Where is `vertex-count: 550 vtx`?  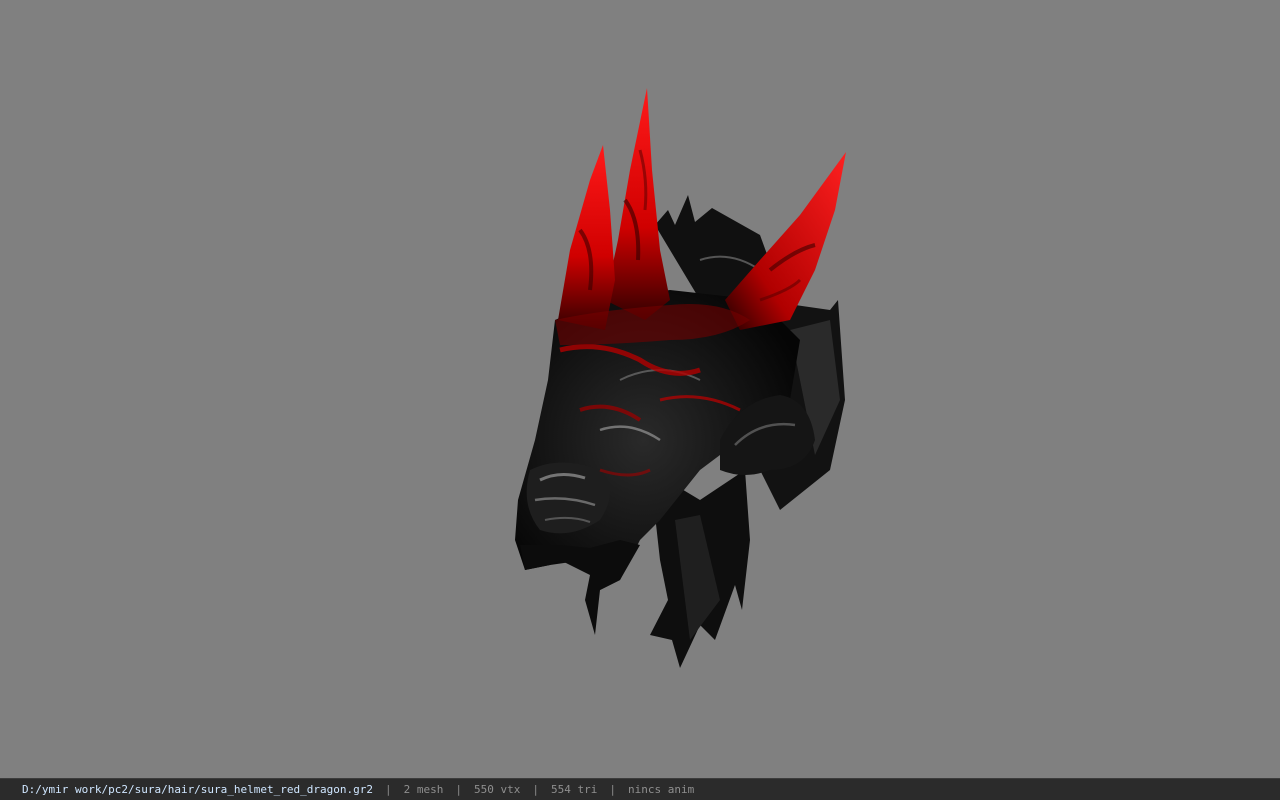
vertex-count: 550 vtx is located at coordinates (497, 789).